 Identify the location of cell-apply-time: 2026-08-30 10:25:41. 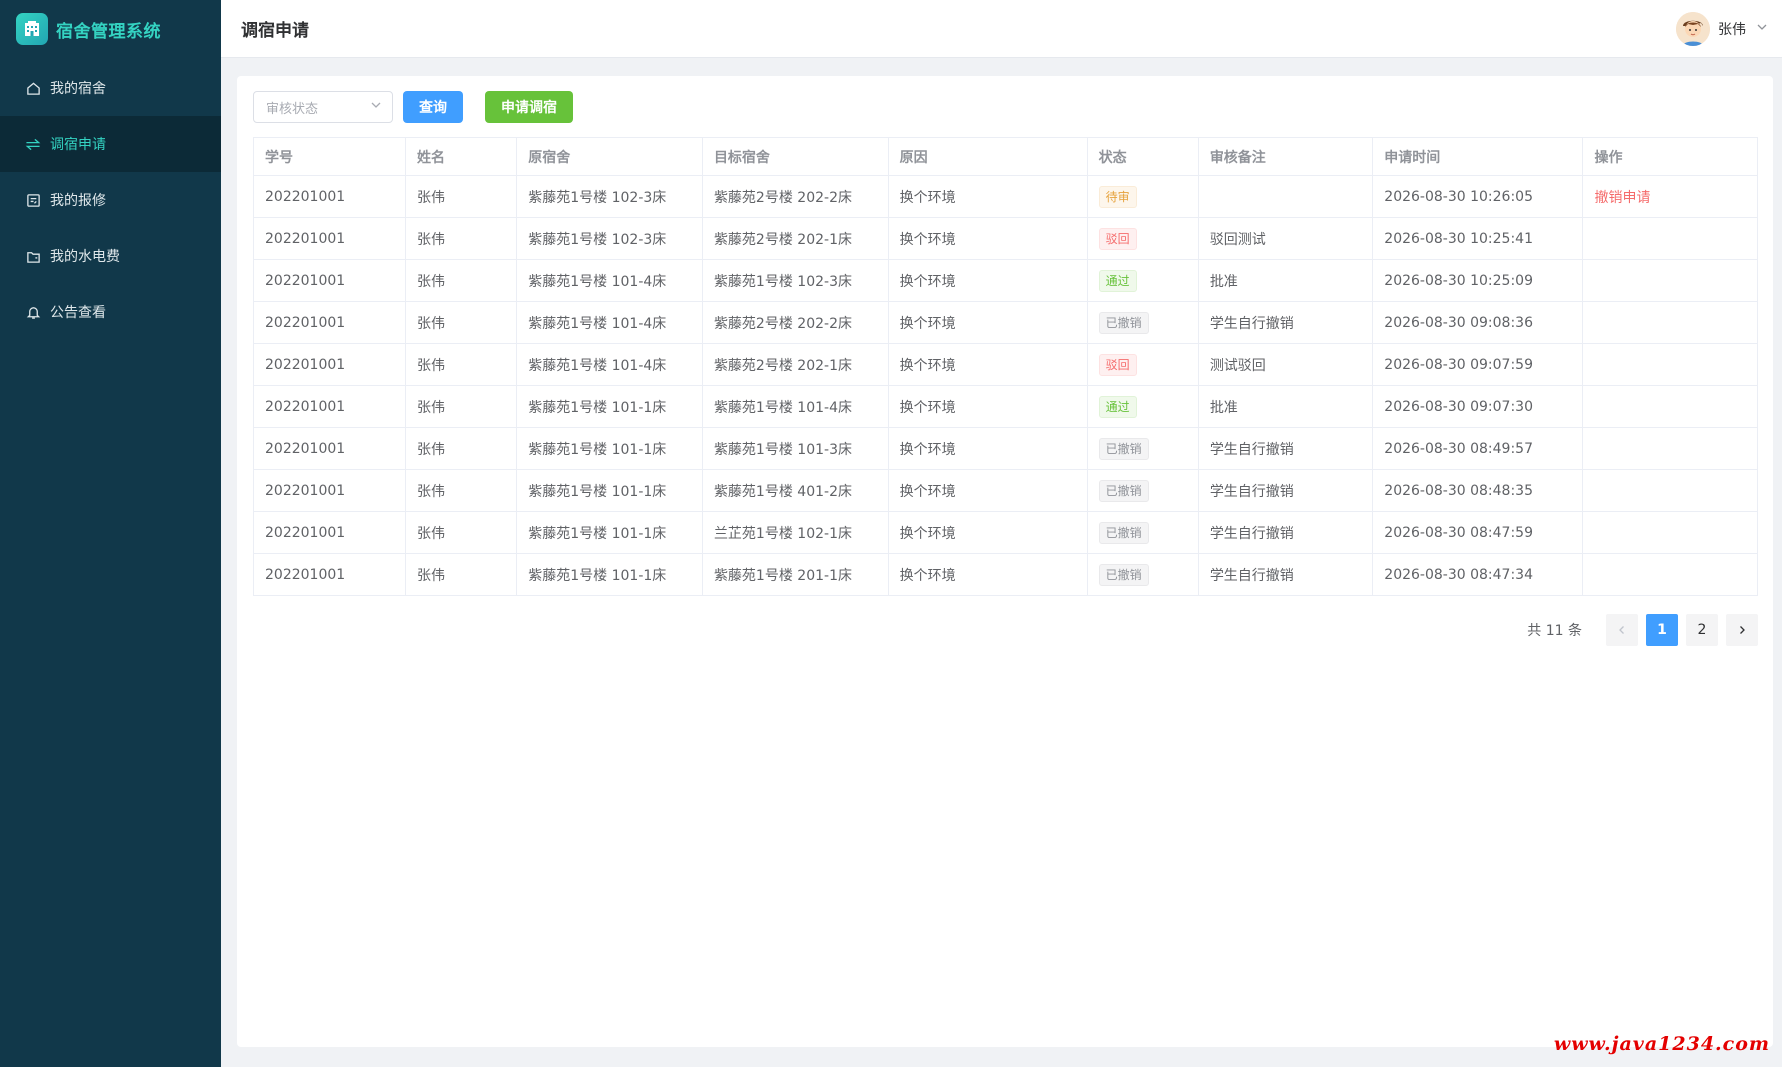
(1478, 238).